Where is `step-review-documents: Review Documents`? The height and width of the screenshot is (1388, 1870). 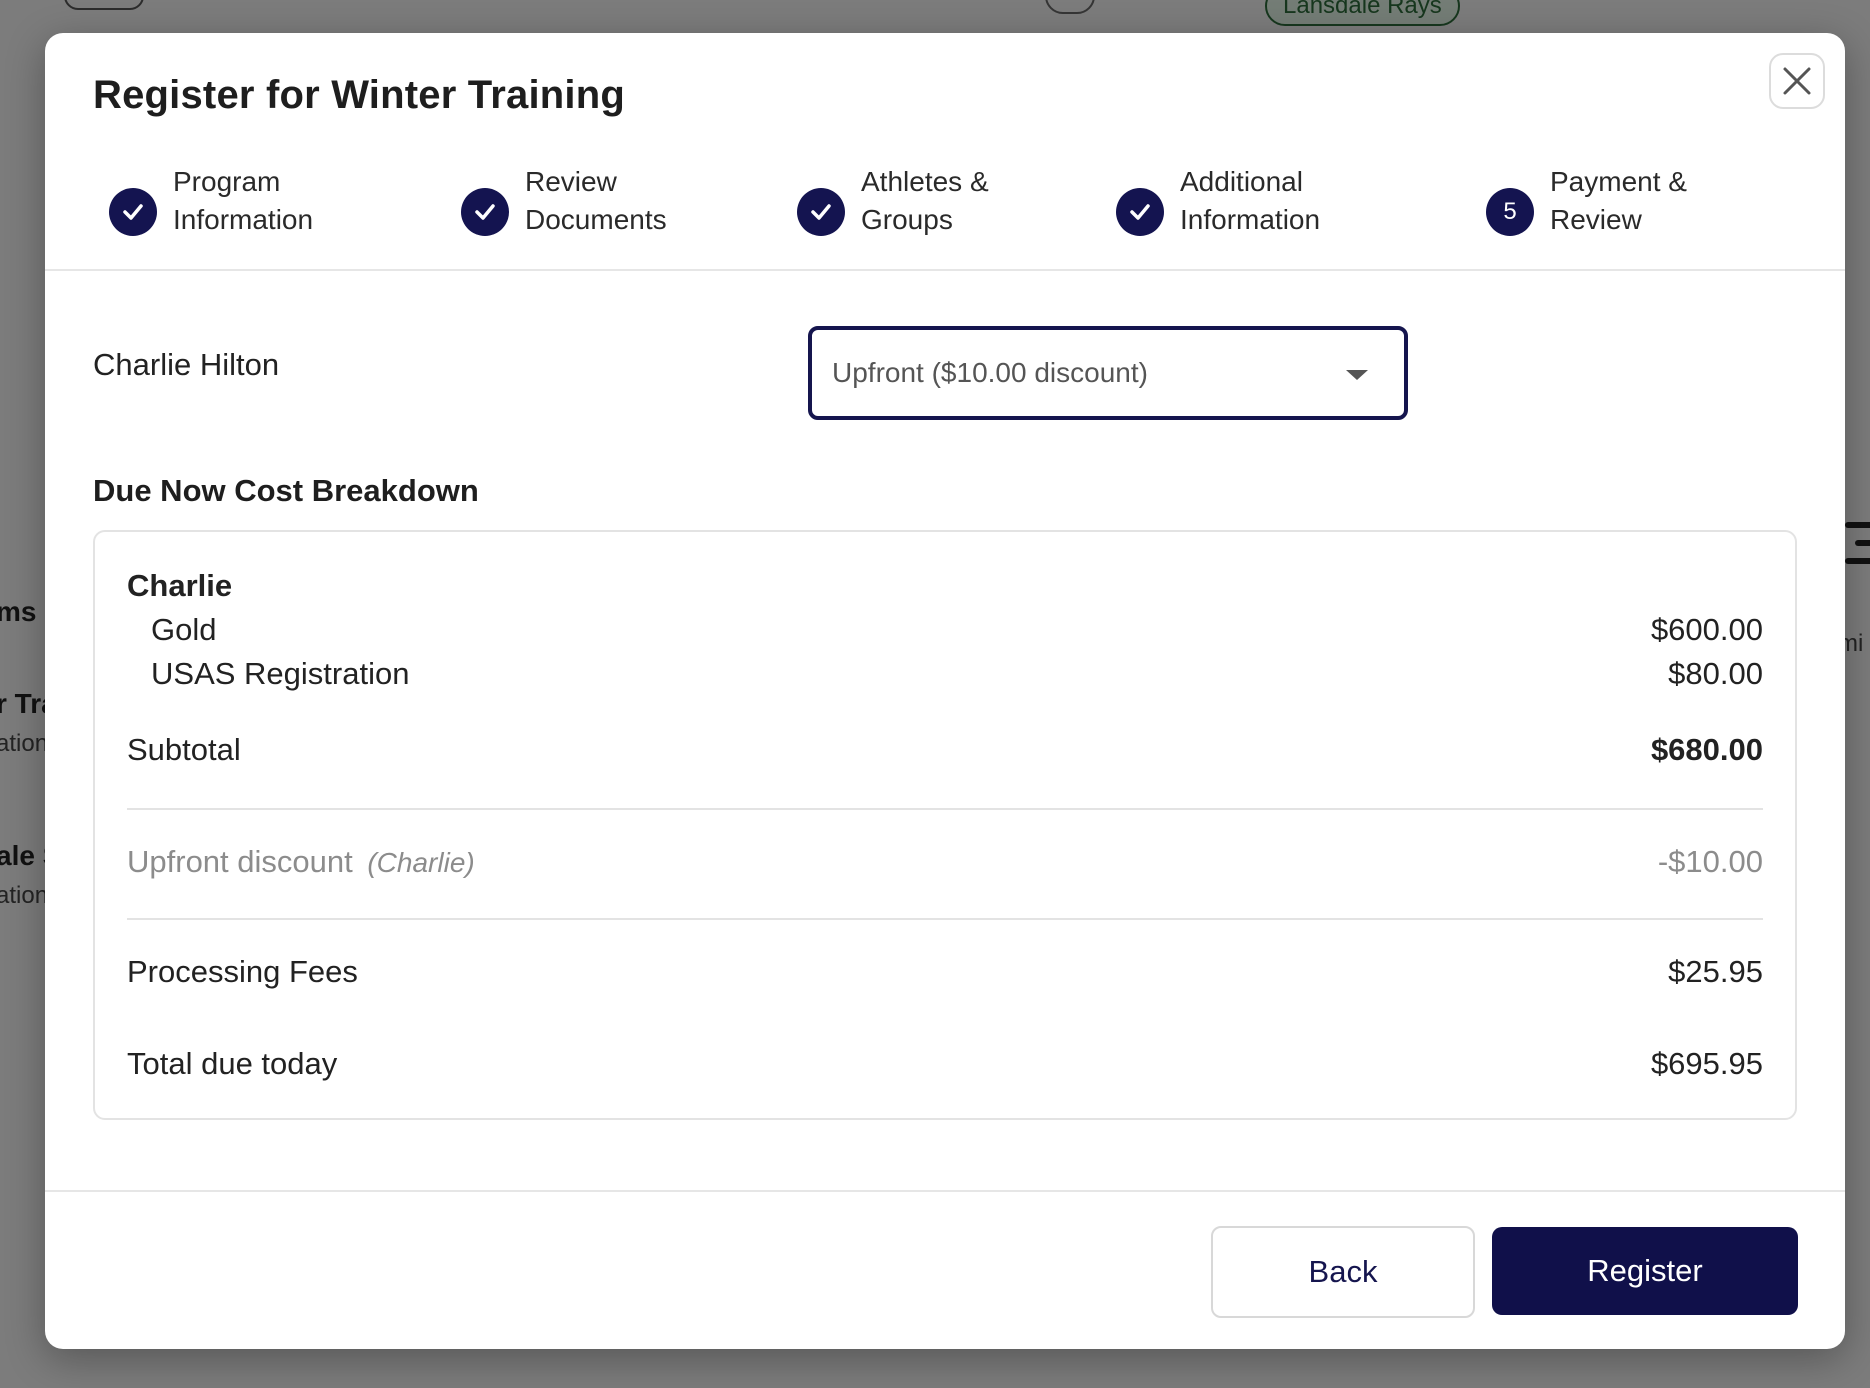 step-review-documents: Review Documents is located at coordinates (613, 201).